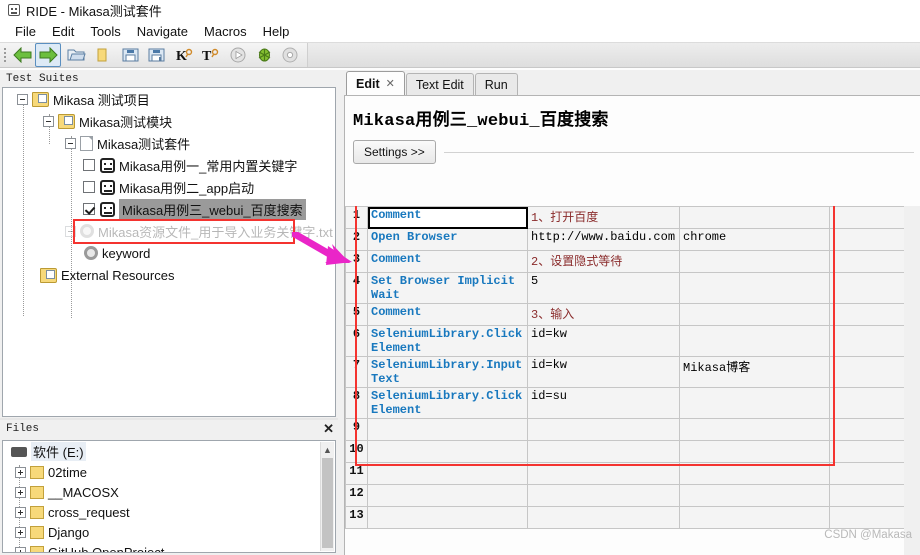 This screenshot has width=920, height=555. I want to click on table-row: 4 Set Browser Implicit Wait 5, so click(632, 288).